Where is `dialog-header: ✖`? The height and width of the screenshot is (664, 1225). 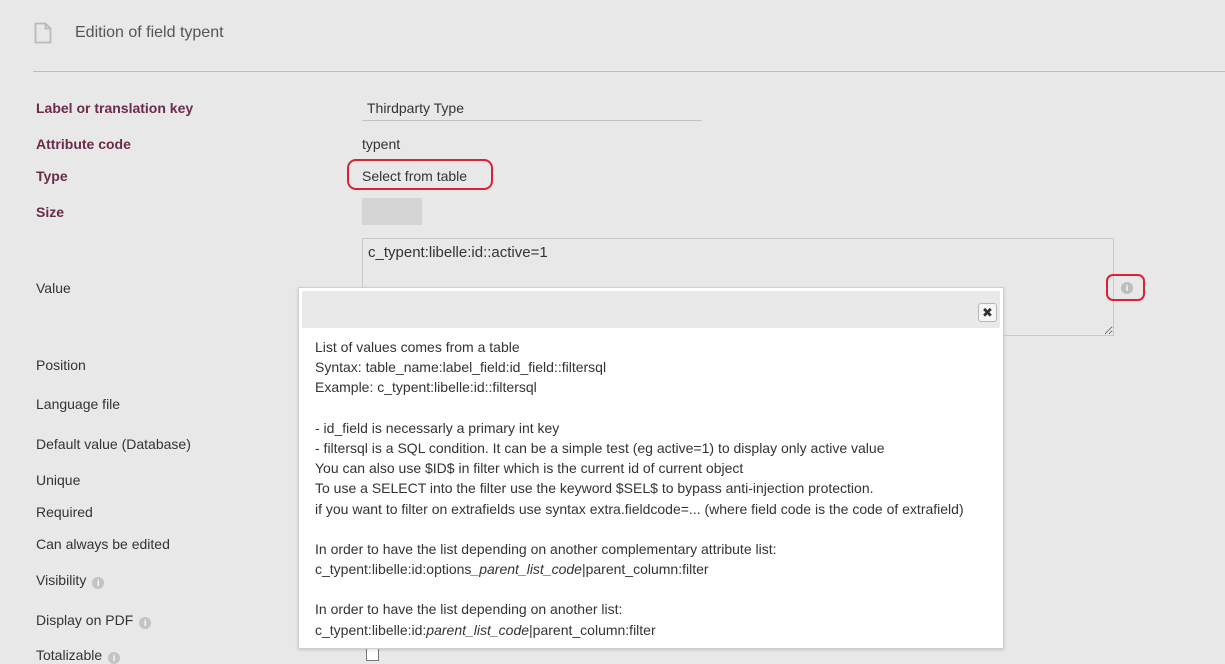 dialog-header: ✖ is located at coordinates (651, 309).